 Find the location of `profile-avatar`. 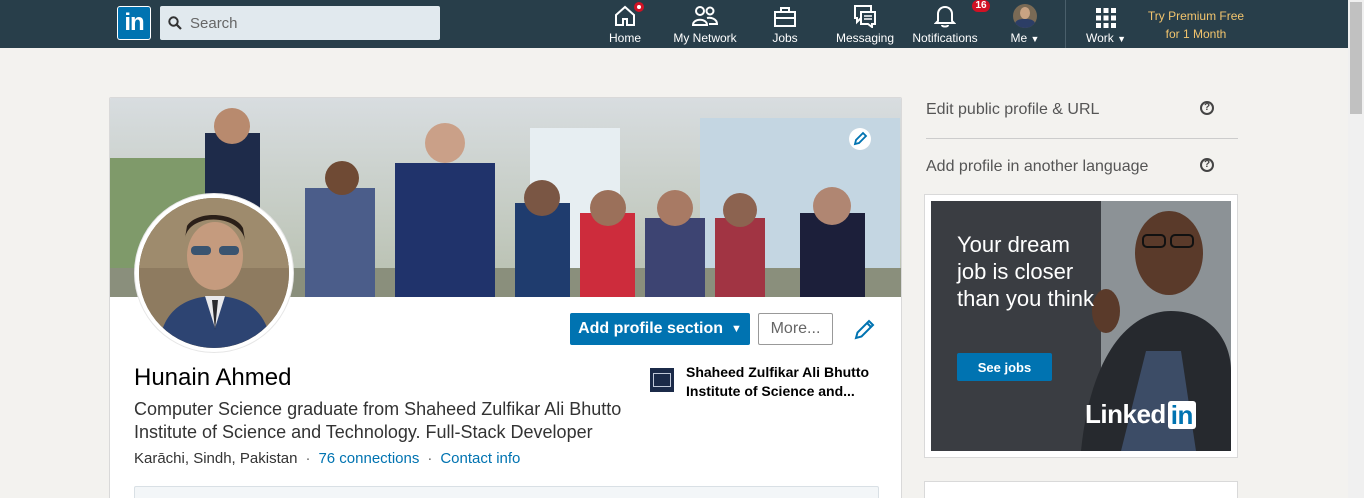

profile-avatar is located at coordinates (214, 273).